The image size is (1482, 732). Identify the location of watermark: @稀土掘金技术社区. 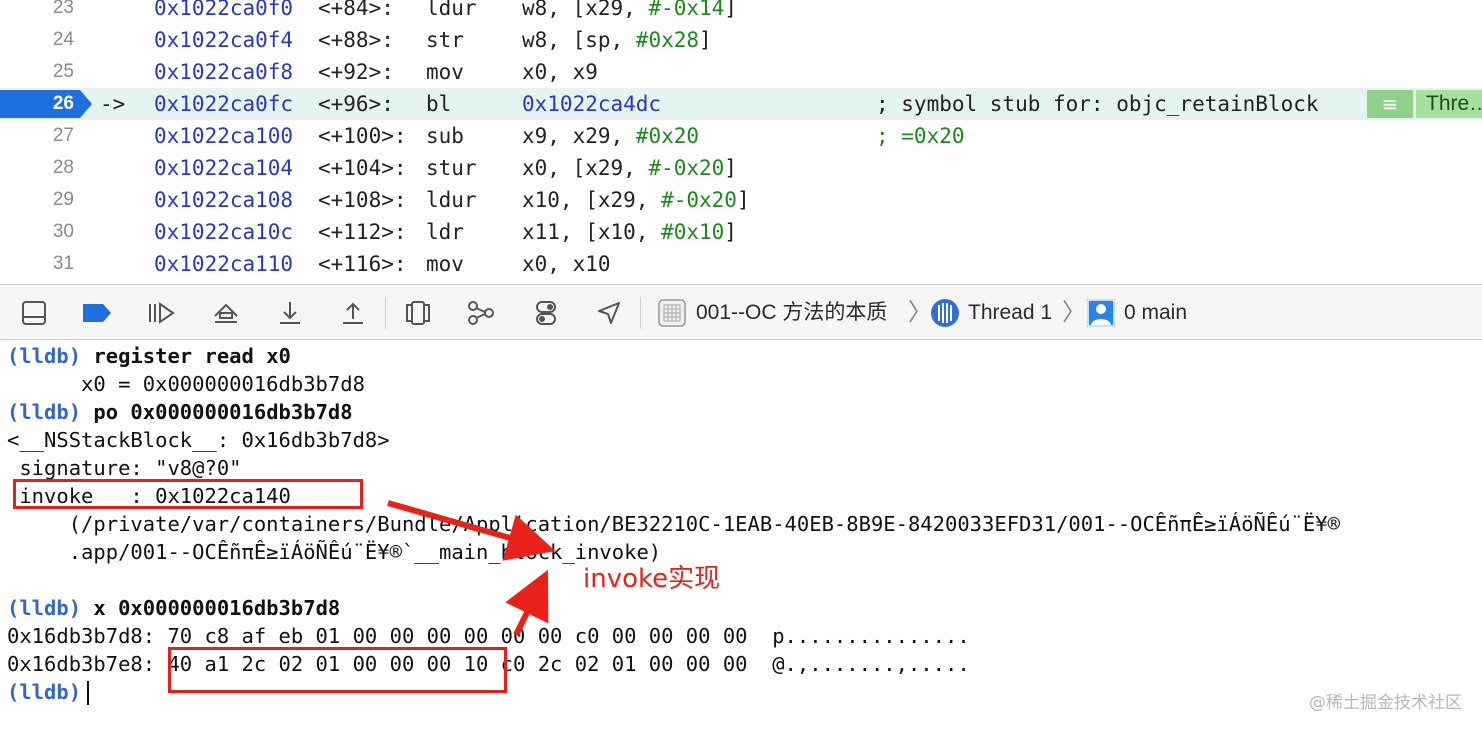
(1385, 703).